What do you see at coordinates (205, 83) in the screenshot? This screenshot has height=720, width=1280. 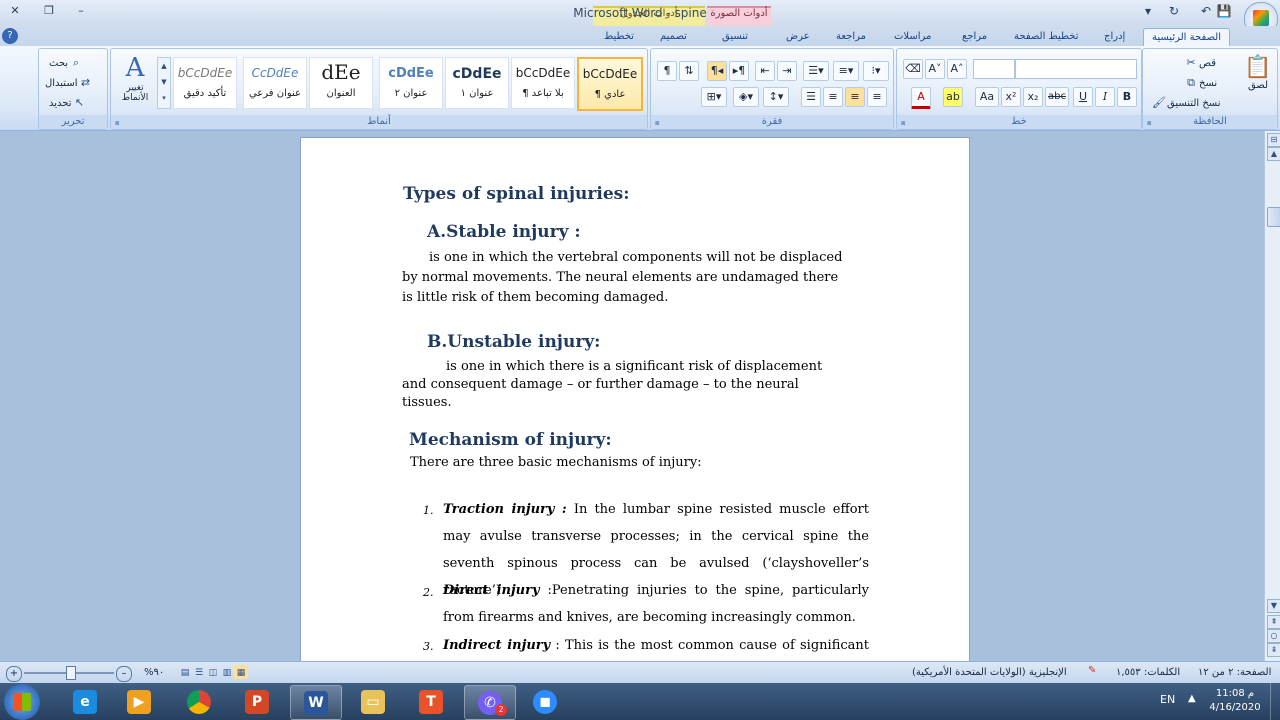 I see `style-subtle-emphasis: bCcDdEe تأكيد دقيق` at bounding box center [205, 83].